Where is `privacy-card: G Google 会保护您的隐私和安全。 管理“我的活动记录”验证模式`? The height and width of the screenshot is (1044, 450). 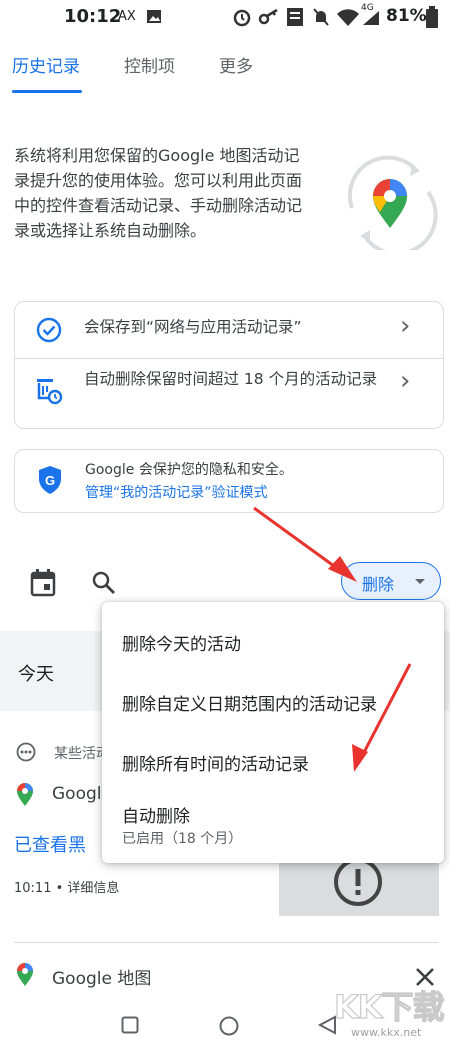
privacy-card: G Google 会保护您的隐私和安全。 管理“我的活动记录”验证模式 is located at coordinates (229, 481).